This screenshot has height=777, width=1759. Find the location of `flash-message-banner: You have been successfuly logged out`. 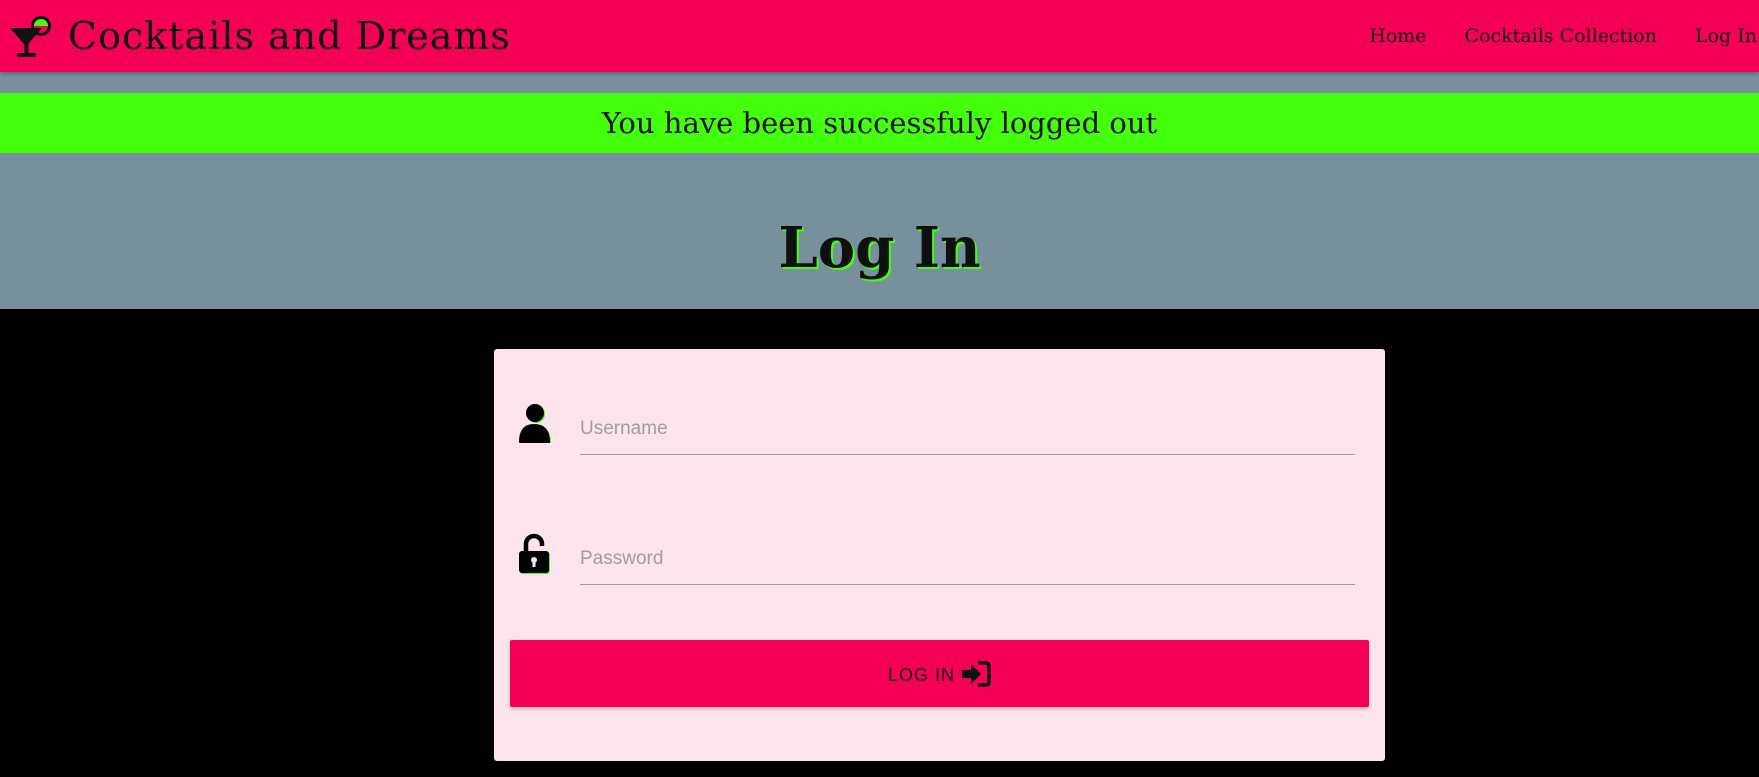

flash-message-banner: You have been successfuly logged out is located at coordinates (879, 123).